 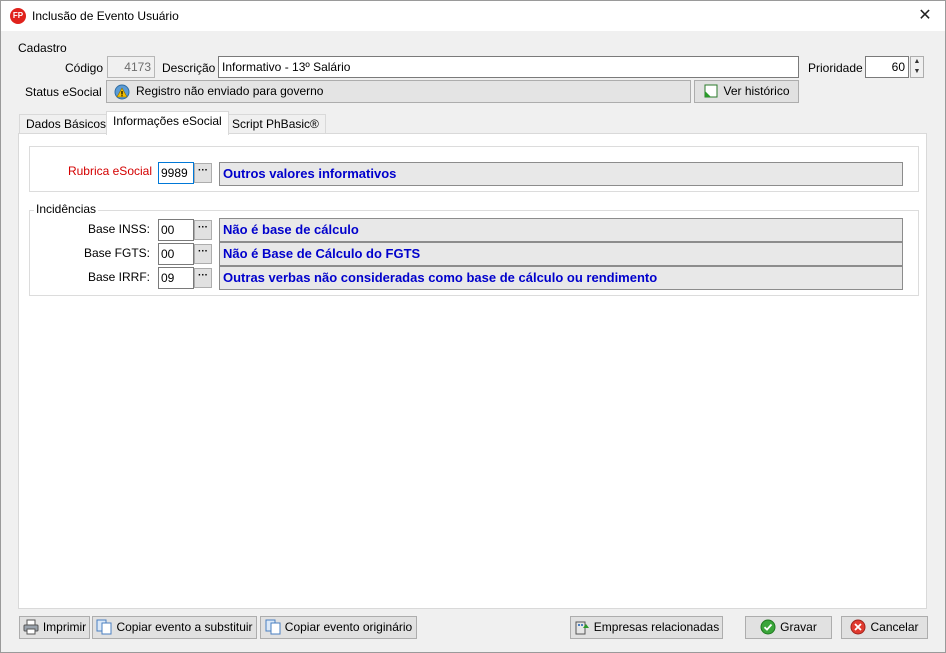 I want to click on copiar-evento-substituir-button: Copiar evento a substituir, so click(x=174, y=627).